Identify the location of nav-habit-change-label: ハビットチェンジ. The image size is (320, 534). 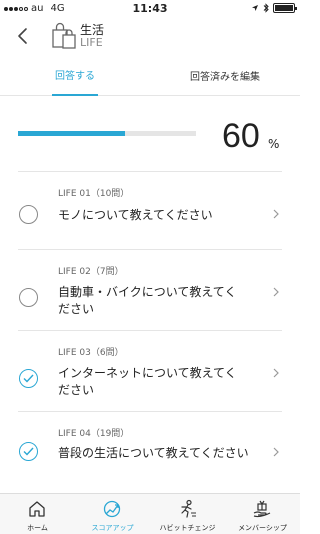
(187, 528).